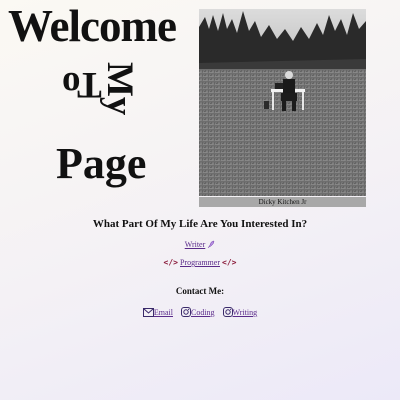  What do you see at coordinates (119, 89) in the screenshot?
I see `my-heading: My` at bounding box center [119, 89].